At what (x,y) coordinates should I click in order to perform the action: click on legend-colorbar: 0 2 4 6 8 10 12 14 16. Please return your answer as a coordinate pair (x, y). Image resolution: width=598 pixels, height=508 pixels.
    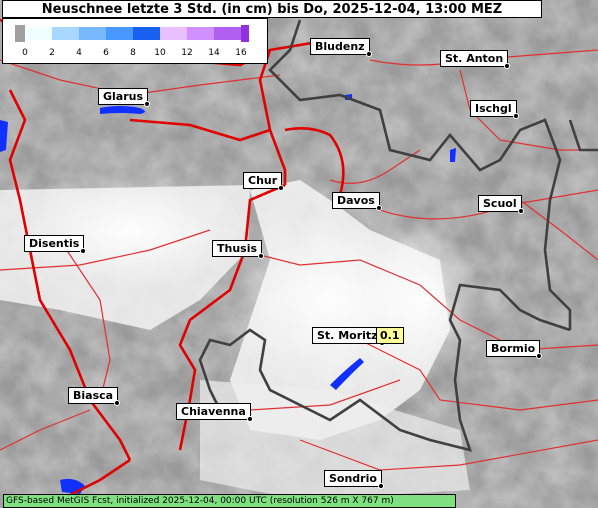
    Looking at the image, I should click on (132, 41).